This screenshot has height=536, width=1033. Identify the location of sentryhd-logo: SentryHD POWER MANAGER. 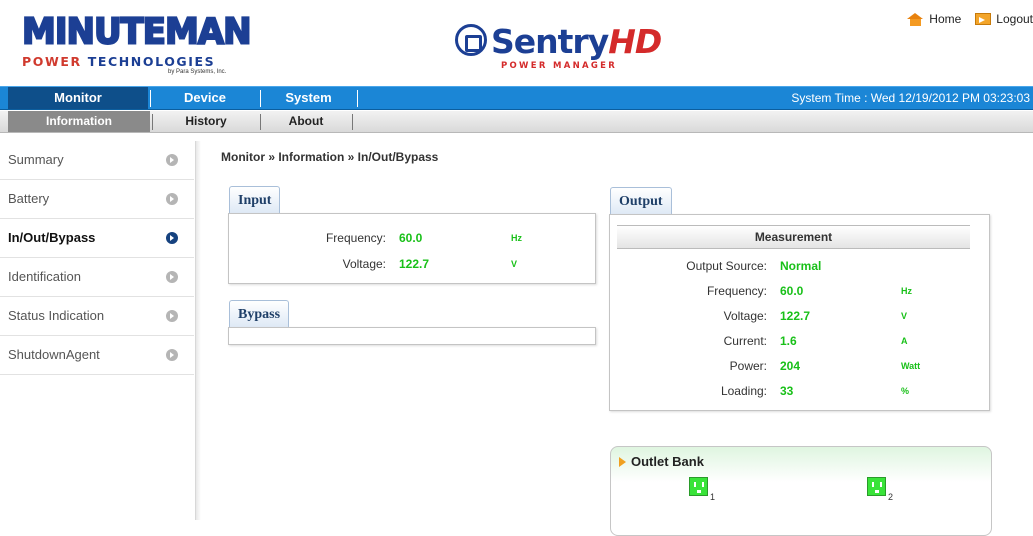
(558, 48).